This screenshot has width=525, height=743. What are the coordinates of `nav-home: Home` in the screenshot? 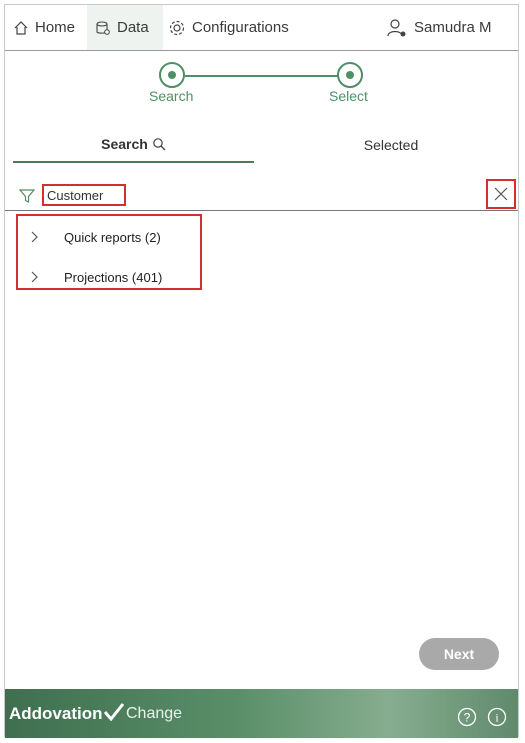 It's located at (53, 27).